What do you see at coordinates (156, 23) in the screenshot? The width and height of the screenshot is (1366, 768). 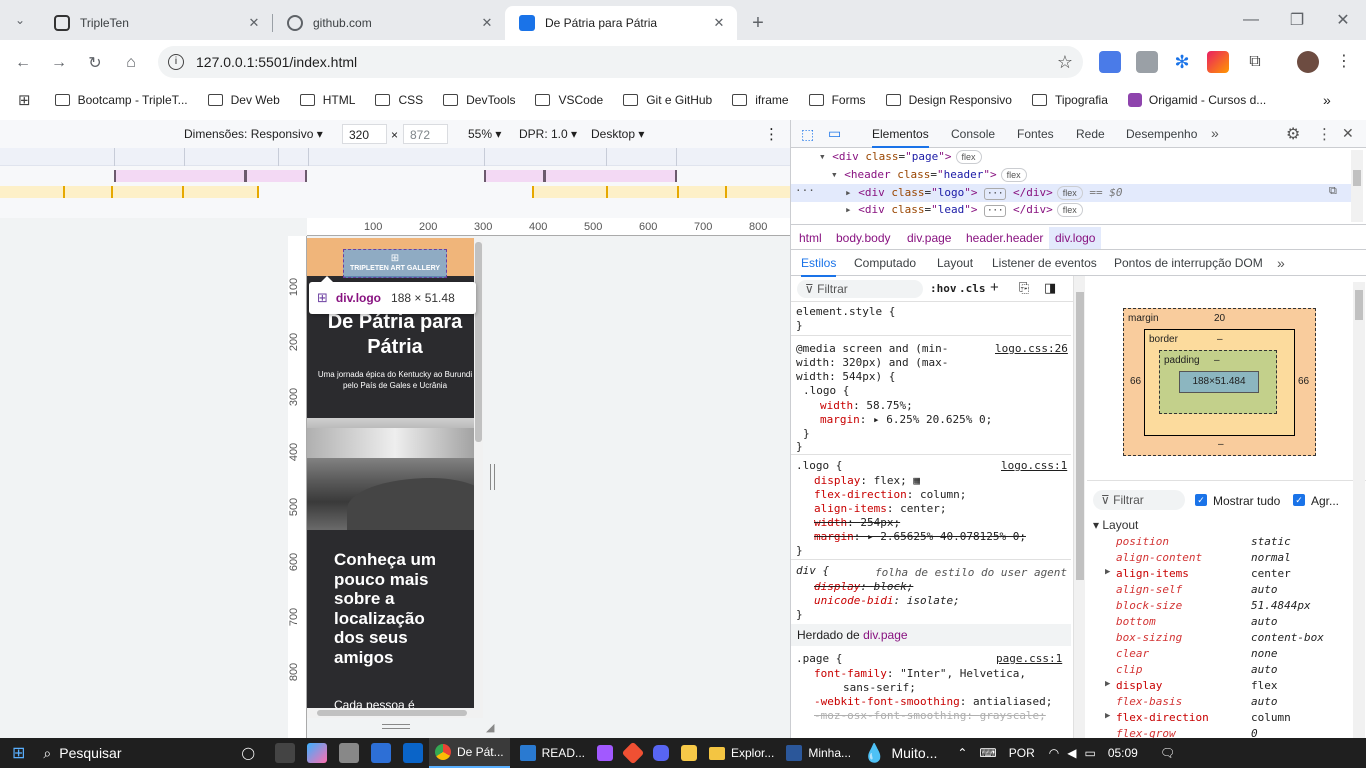 I see `tab-tripleten: TripleTen ✕` at bounding box center [156, 23].